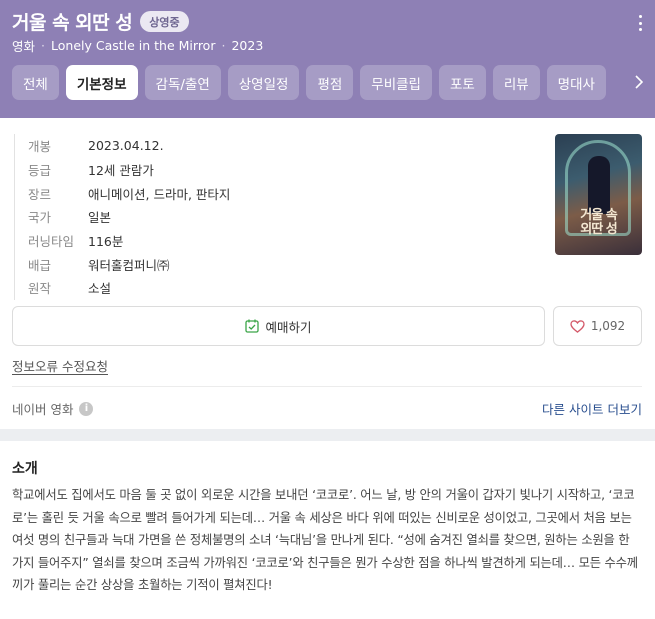  What do you see at coordinates (60, 365) in the screenshot?
I see `report-error-link: 정보오류 수정요청` at bounding box center [60, 365].